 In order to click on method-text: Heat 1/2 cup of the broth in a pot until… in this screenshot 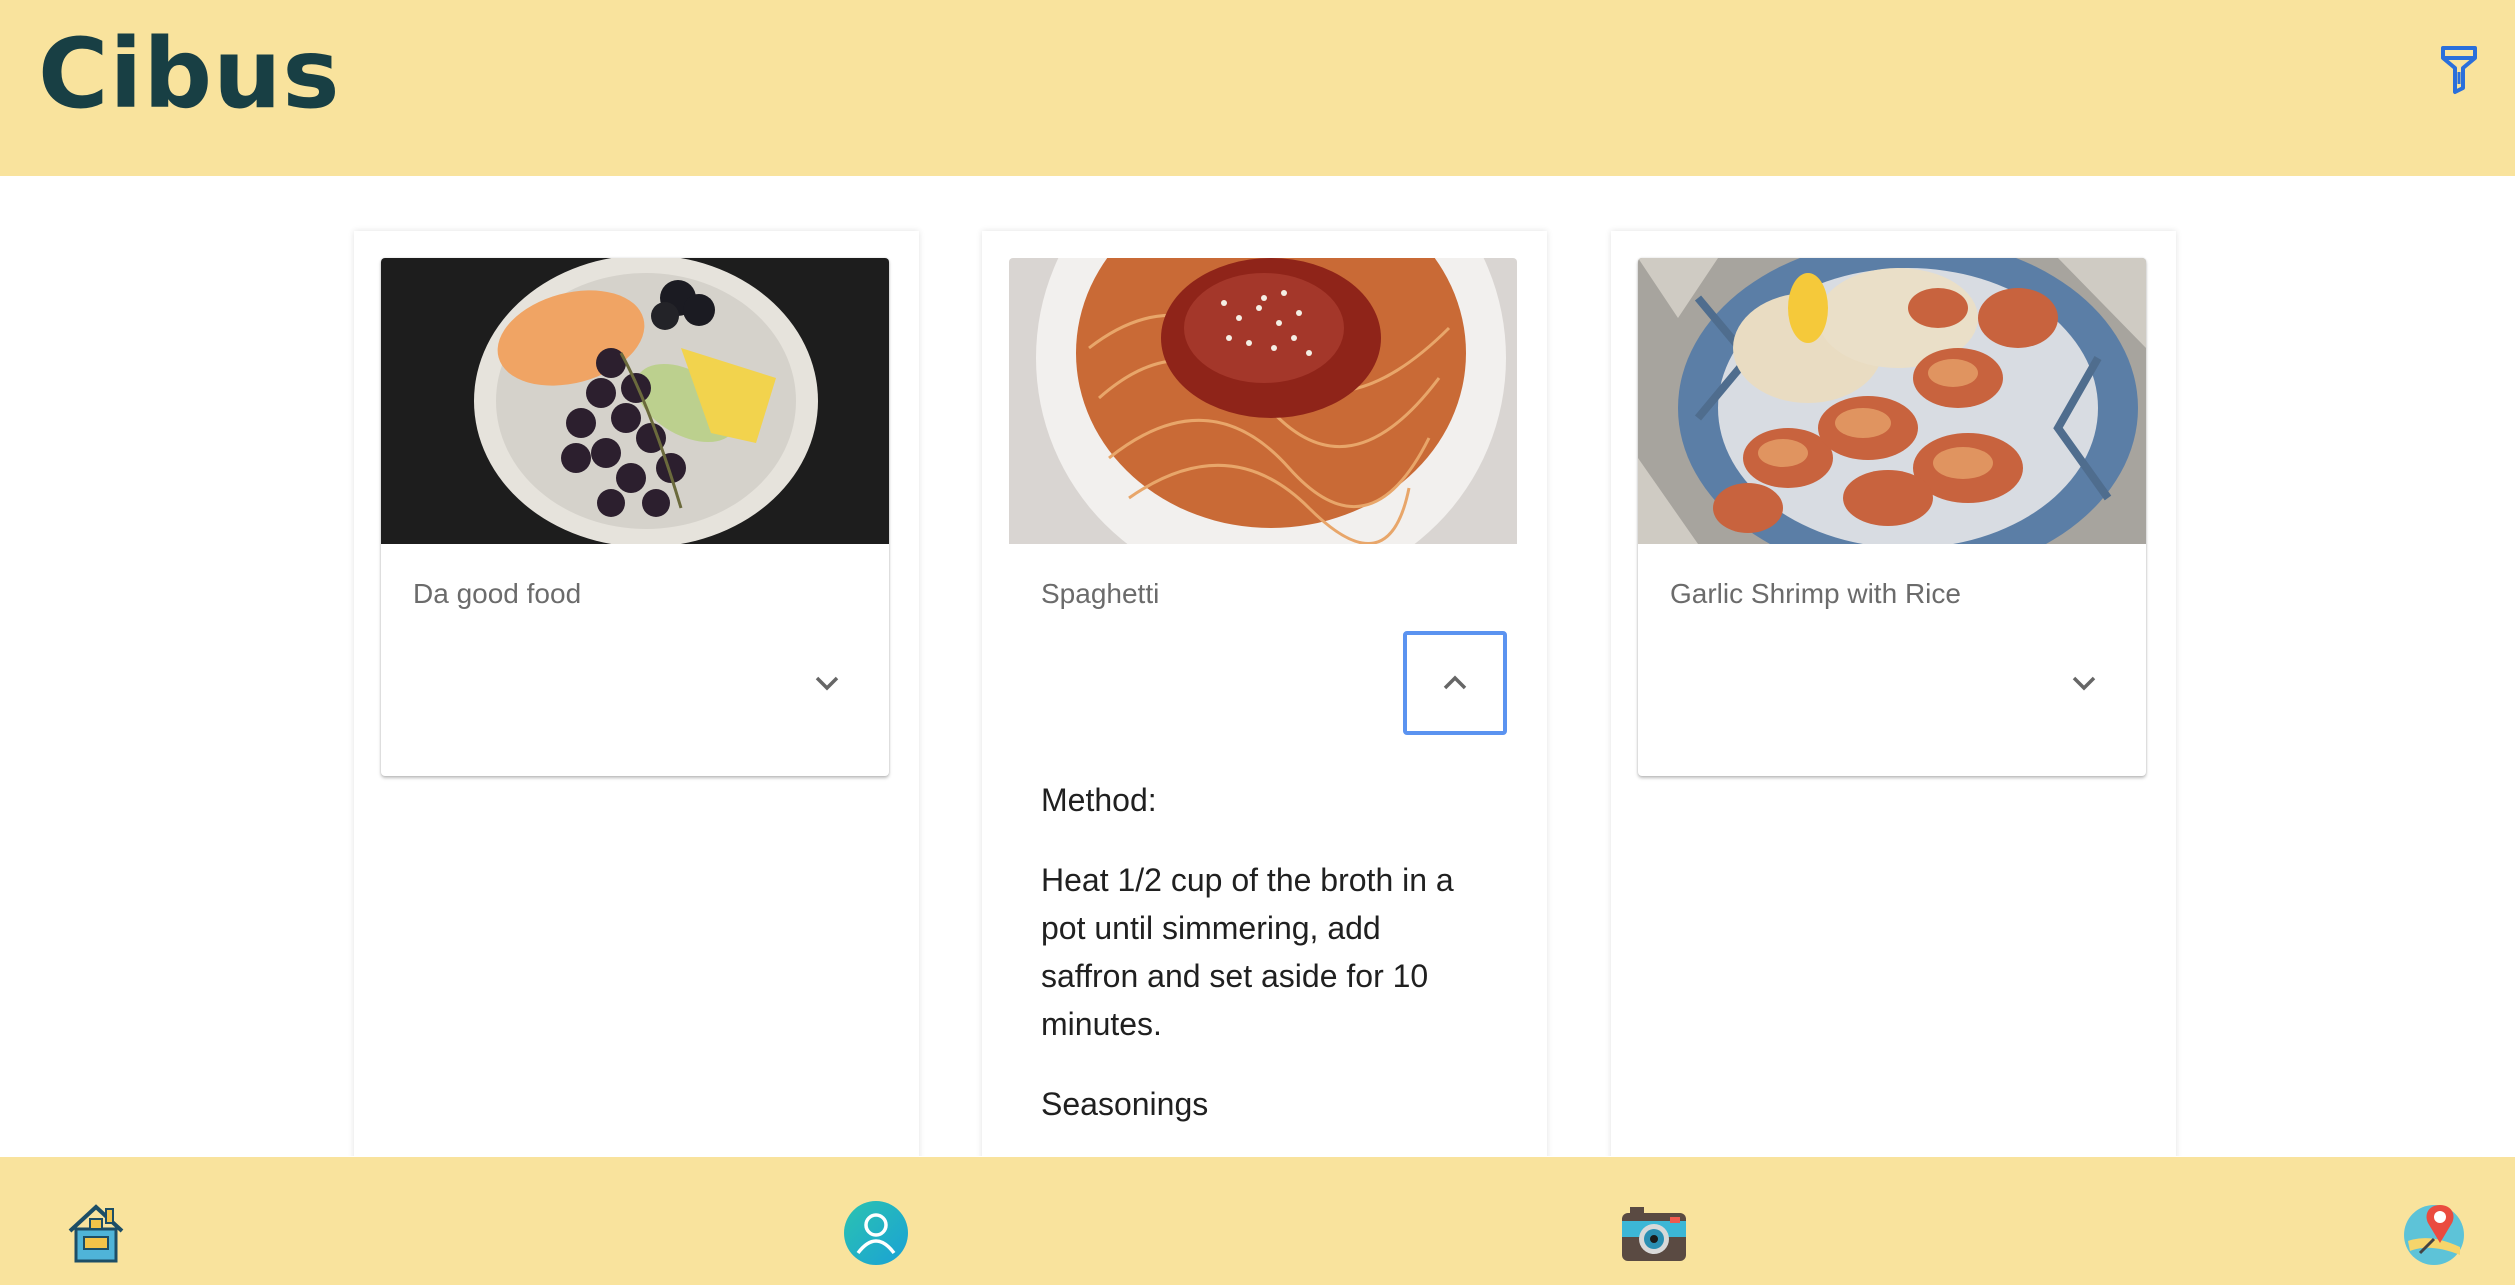, I will do `click(1247, 952)`.